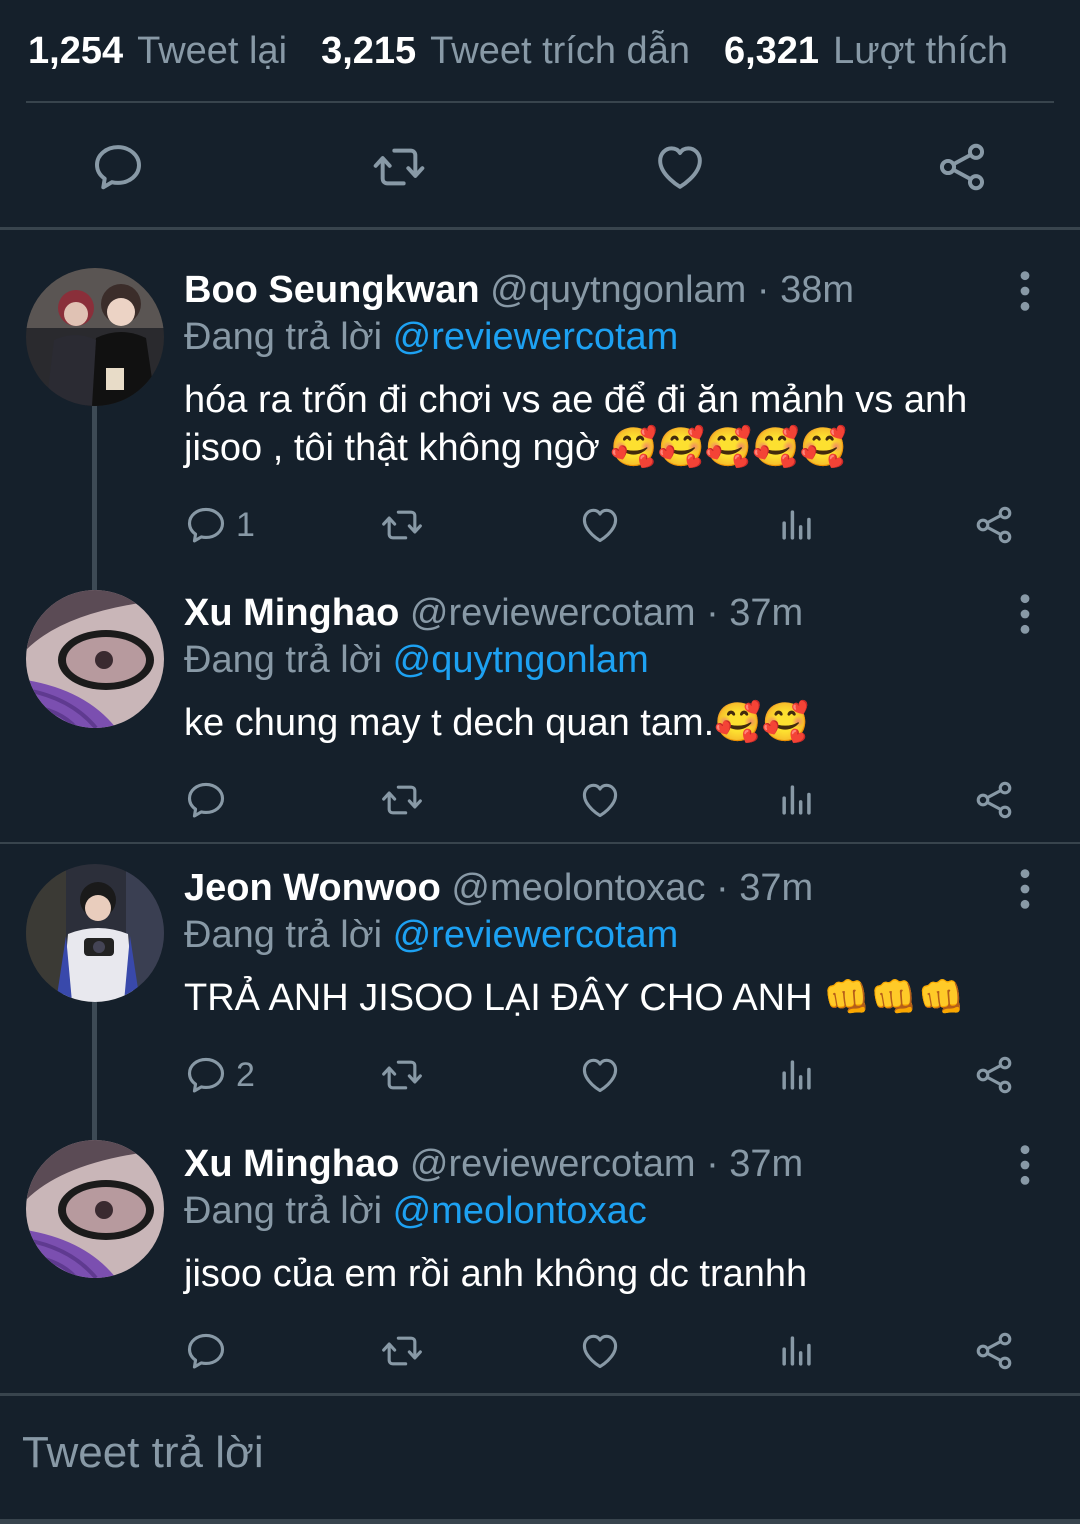 This screenshot has width=1080, height=1524. What do you see at coordinates (369, 50) in the screenshot?
I see `quote-tweets-count: 3,215` at bounding box center [369, 50].